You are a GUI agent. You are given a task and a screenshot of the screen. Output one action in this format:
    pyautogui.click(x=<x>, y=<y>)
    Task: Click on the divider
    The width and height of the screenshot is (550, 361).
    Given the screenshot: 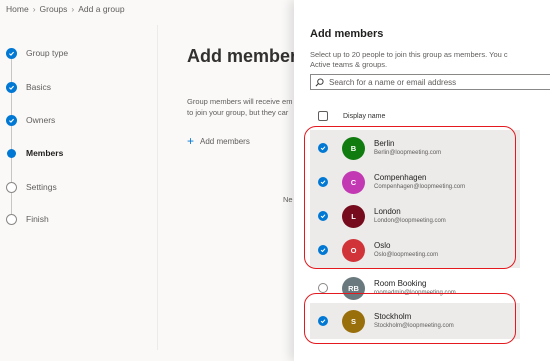 What is the action you would take?
    pyautogui.click(x=157, y=187)
    